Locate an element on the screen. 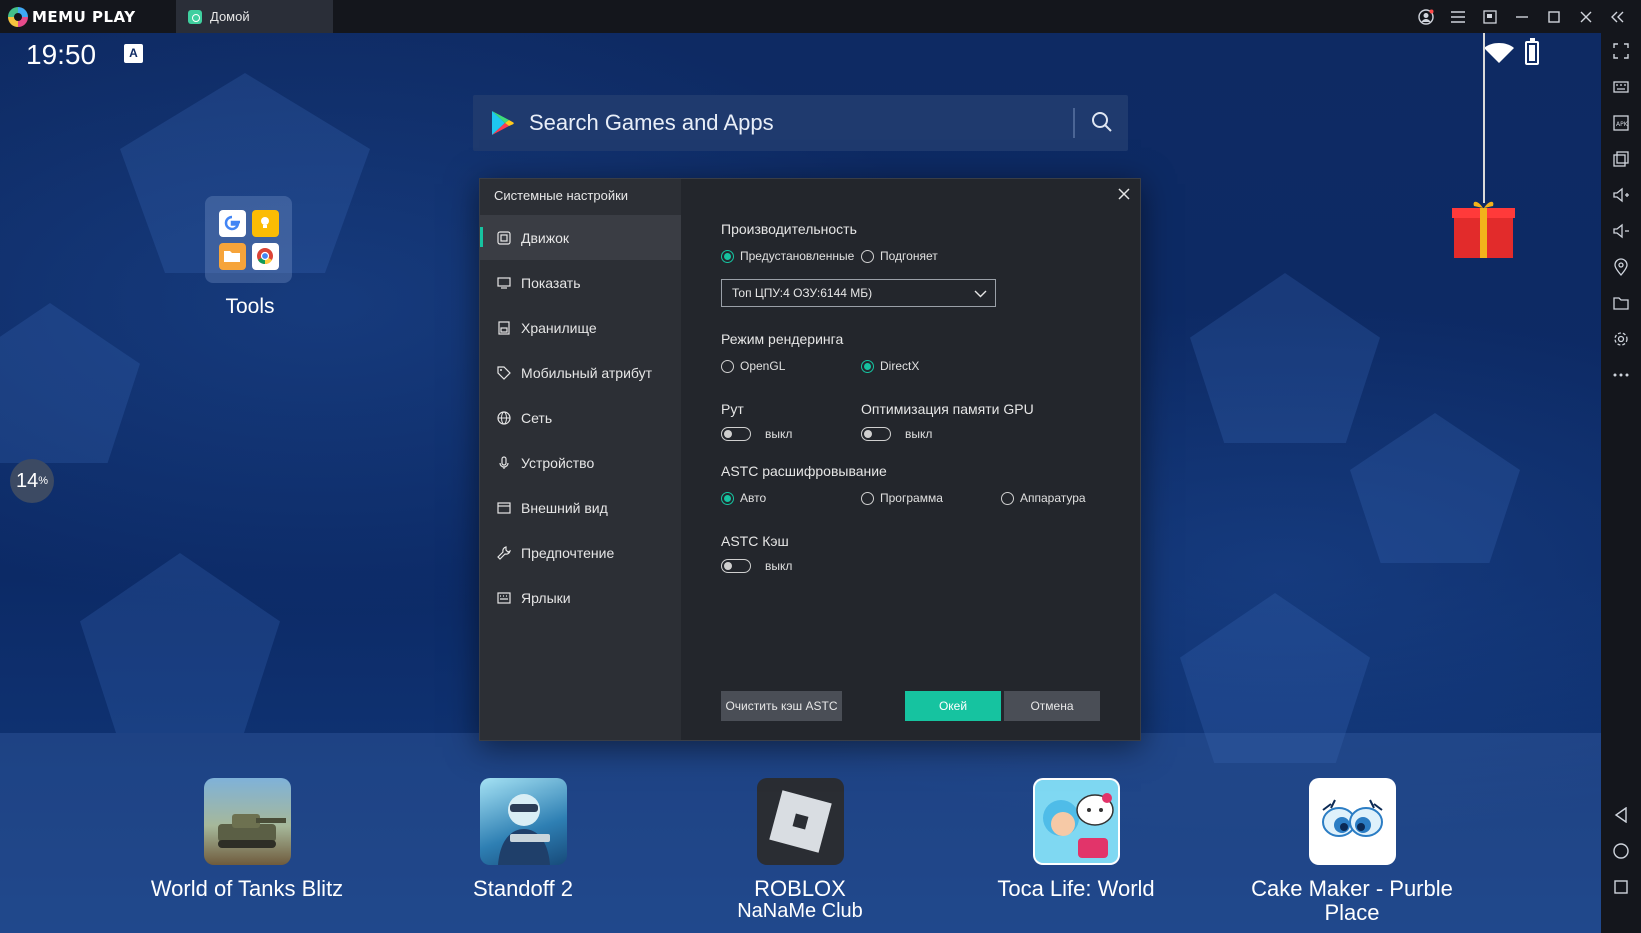 The width and height of the screenshot is (1641, 933). render-title: Режим рендеринга is located at coordinates (782, 339).